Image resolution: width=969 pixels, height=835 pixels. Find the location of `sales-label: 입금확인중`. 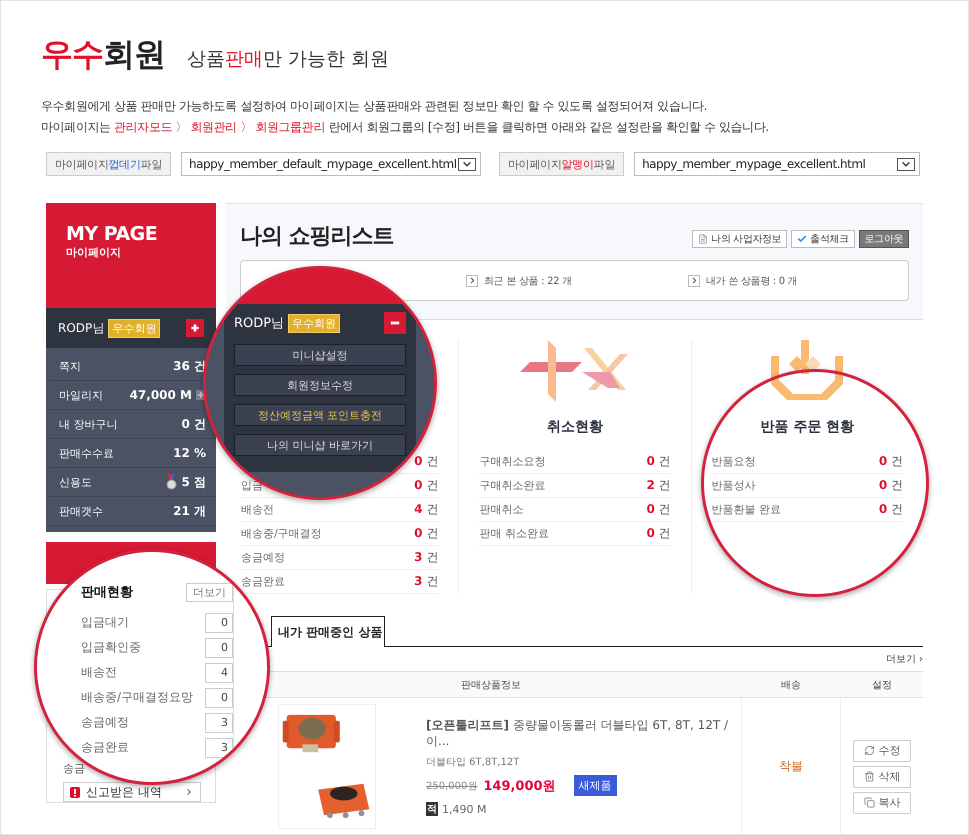

sales-label: 입금확인중 is located at coordinates (111, 647).